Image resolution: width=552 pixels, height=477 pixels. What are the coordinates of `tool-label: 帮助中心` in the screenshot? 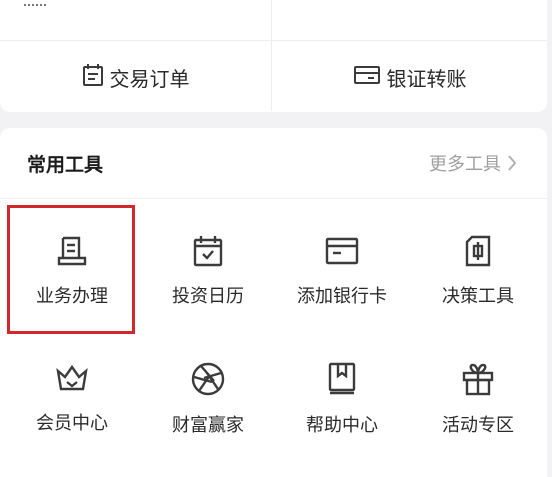 It's located at (342, 425).